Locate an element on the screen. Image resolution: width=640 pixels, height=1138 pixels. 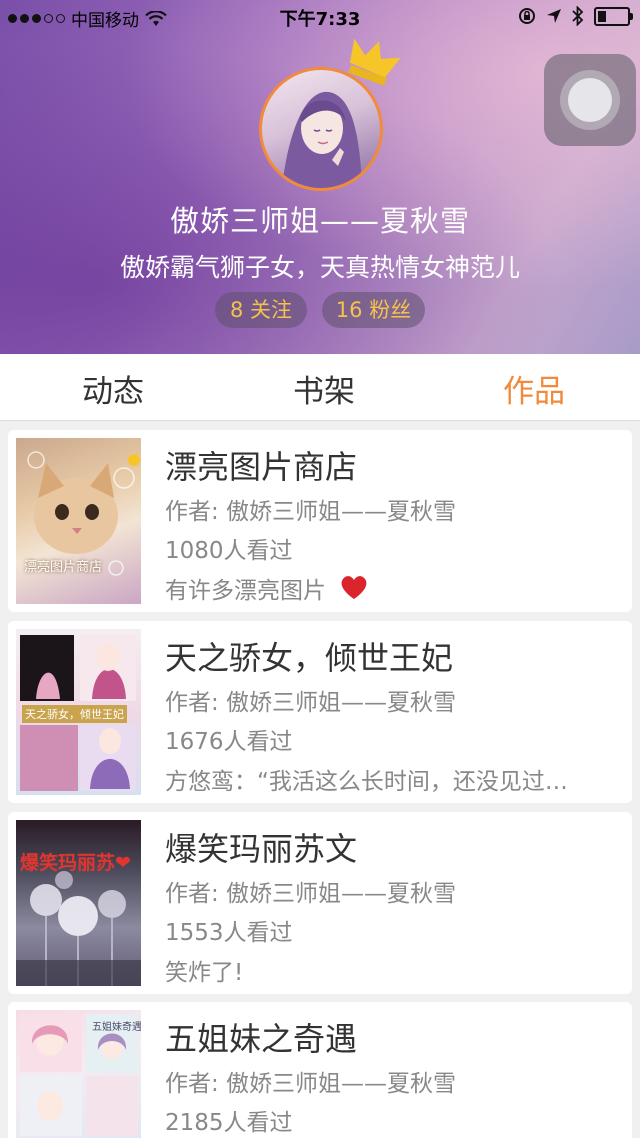
work-views: 1080人看过 is located at coordinates (229, 551).